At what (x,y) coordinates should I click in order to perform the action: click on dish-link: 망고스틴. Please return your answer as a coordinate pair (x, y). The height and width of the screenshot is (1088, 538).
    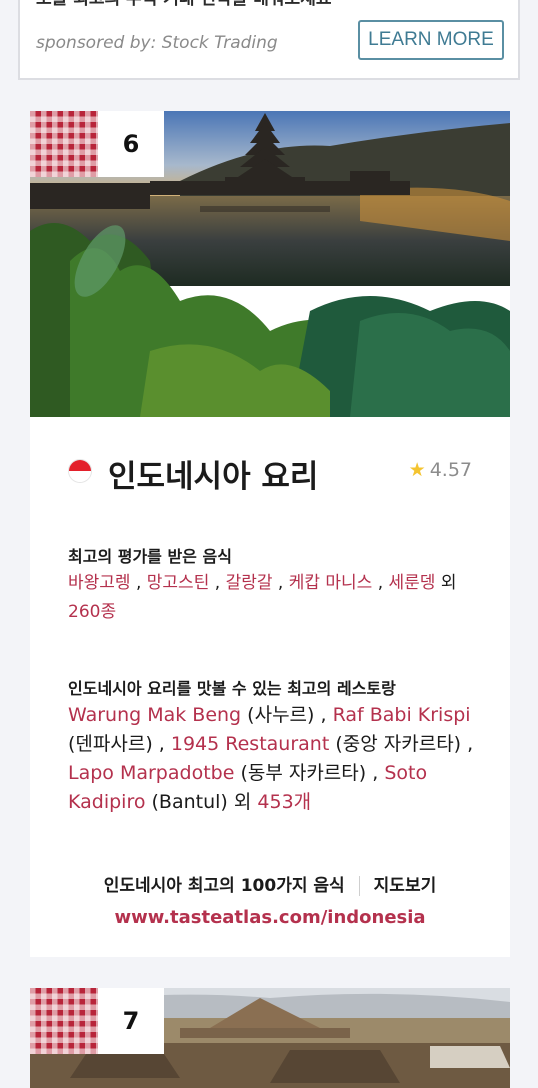
    Looking at the image, I should click on (178, 583).